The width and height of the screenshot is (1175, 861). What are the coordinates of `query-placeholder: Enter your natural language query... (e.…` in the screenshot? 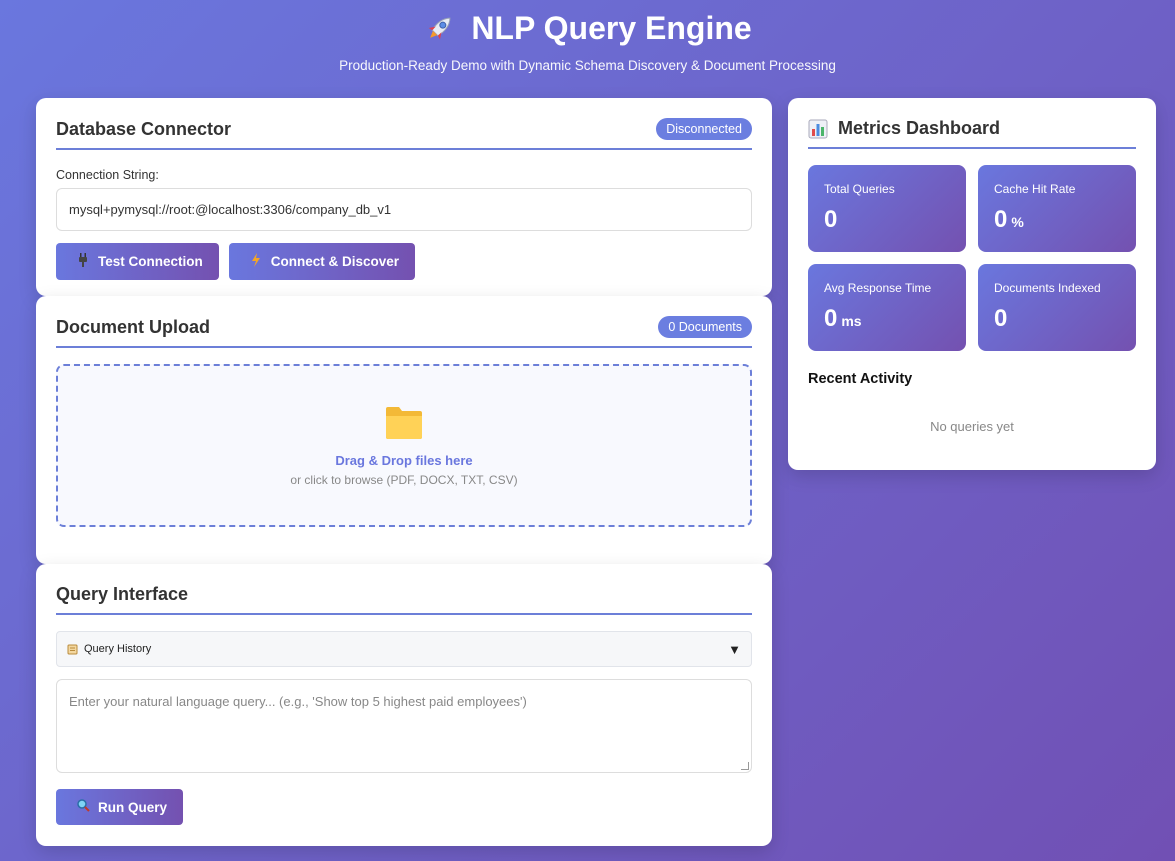 It's located at (298, 701).